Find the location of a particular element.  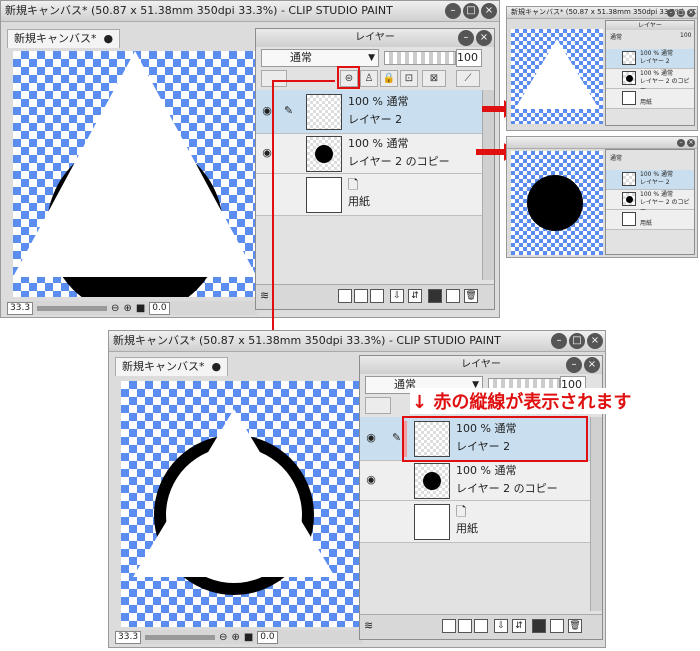

zoom-out-icon: ⊖ is located at coordinates (223, 637).